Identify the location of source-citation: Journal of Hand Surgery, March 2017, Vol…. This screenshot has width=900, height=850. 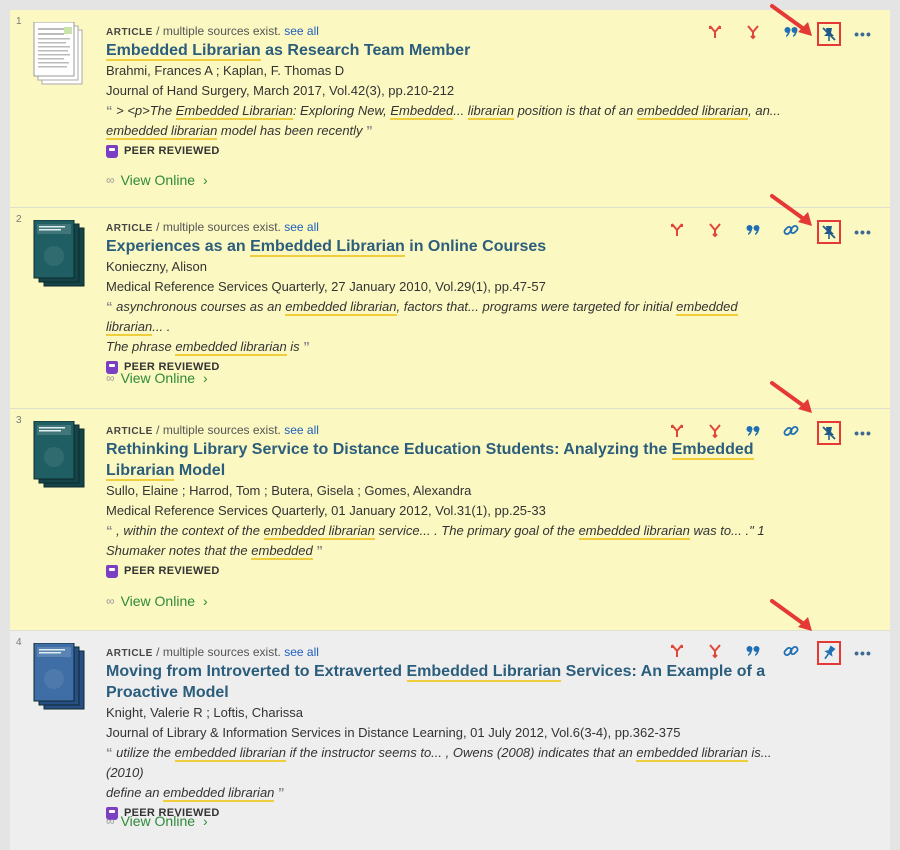
(280, 90).